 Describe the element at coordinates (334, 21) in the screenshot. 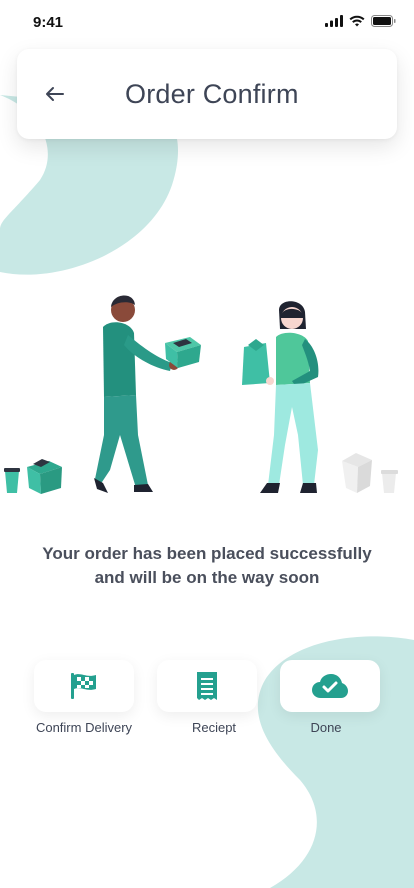

I see `signal-icon` at that location.